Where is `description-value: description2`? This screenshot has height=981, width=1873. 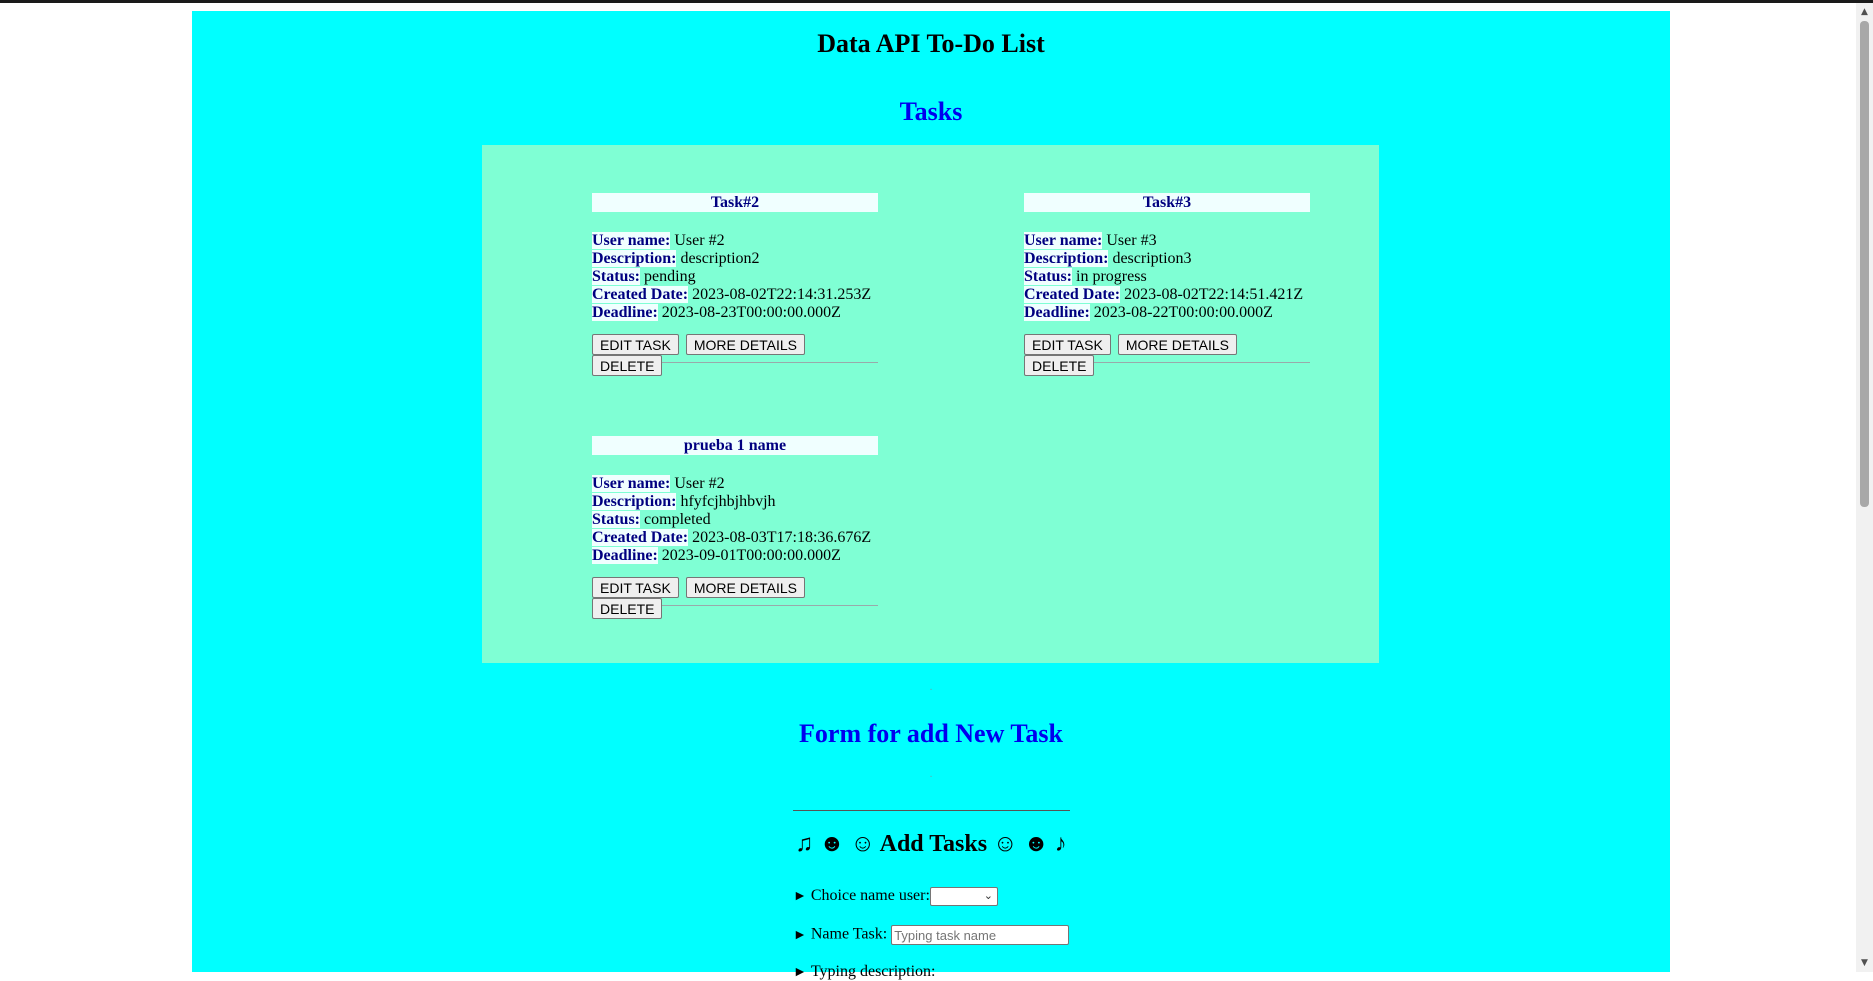 description-value: description2 is located at coordinates (720, 258).